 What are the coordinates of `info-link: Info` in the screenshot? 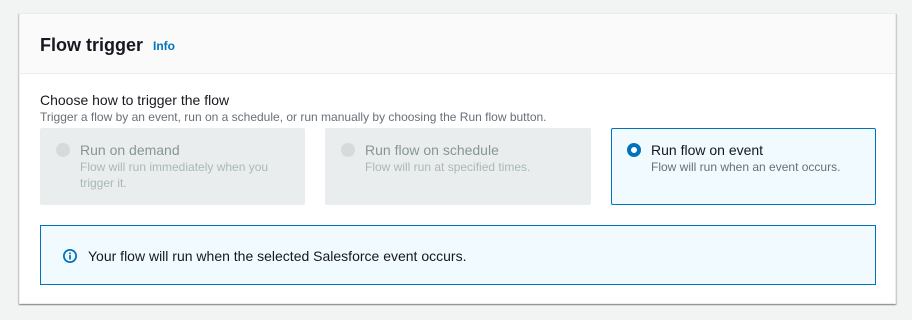 It's located at (164, 46).